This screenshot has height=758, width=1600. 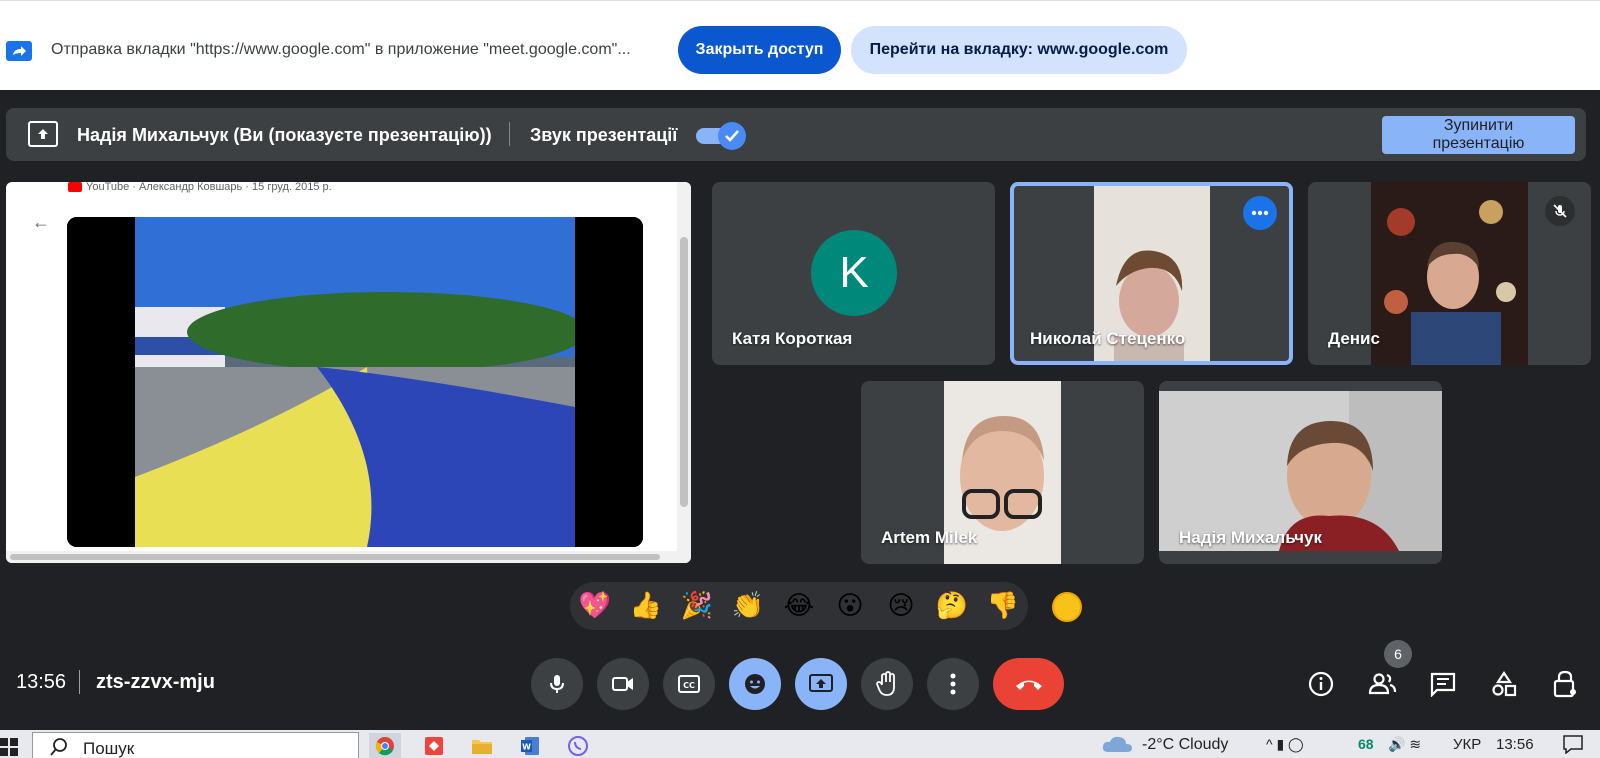 I want to click on reaction-surprised: 😮, so click(x=850, y=606).